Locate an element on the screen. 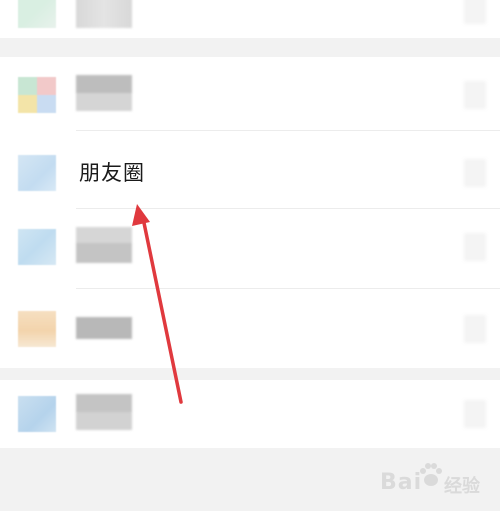 The width and height of the screenshot is (500, 511). bottom-menu-group is located at coordinates (250, 414).